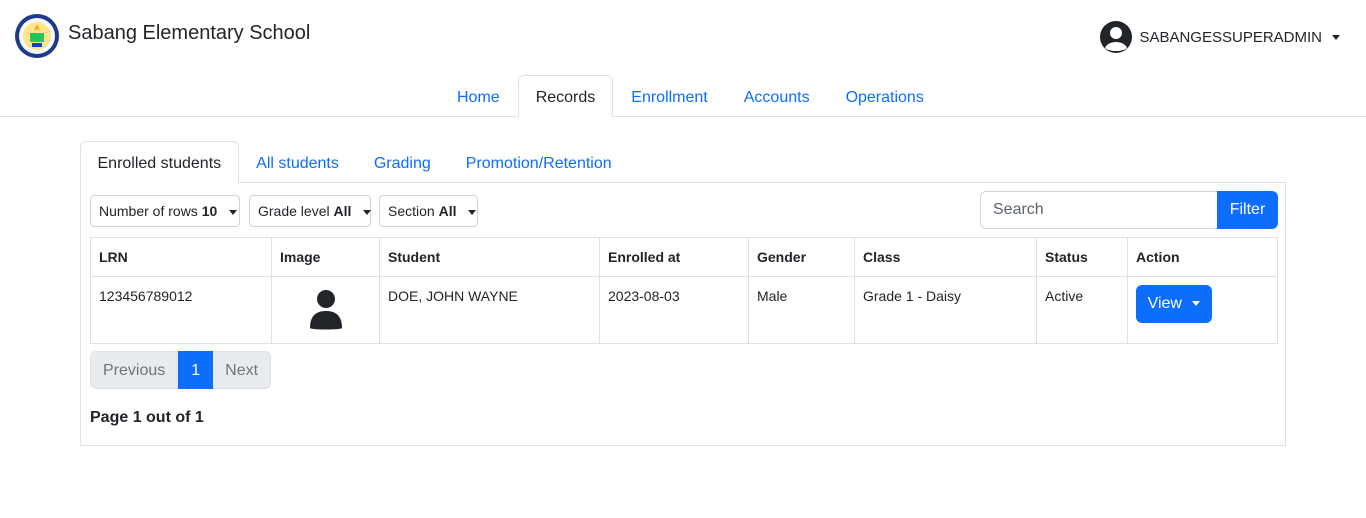  Describe the element at coordinates (945, 310) in the screenshot. I see `cell-class: Grade 1 - Daisy` at that location.